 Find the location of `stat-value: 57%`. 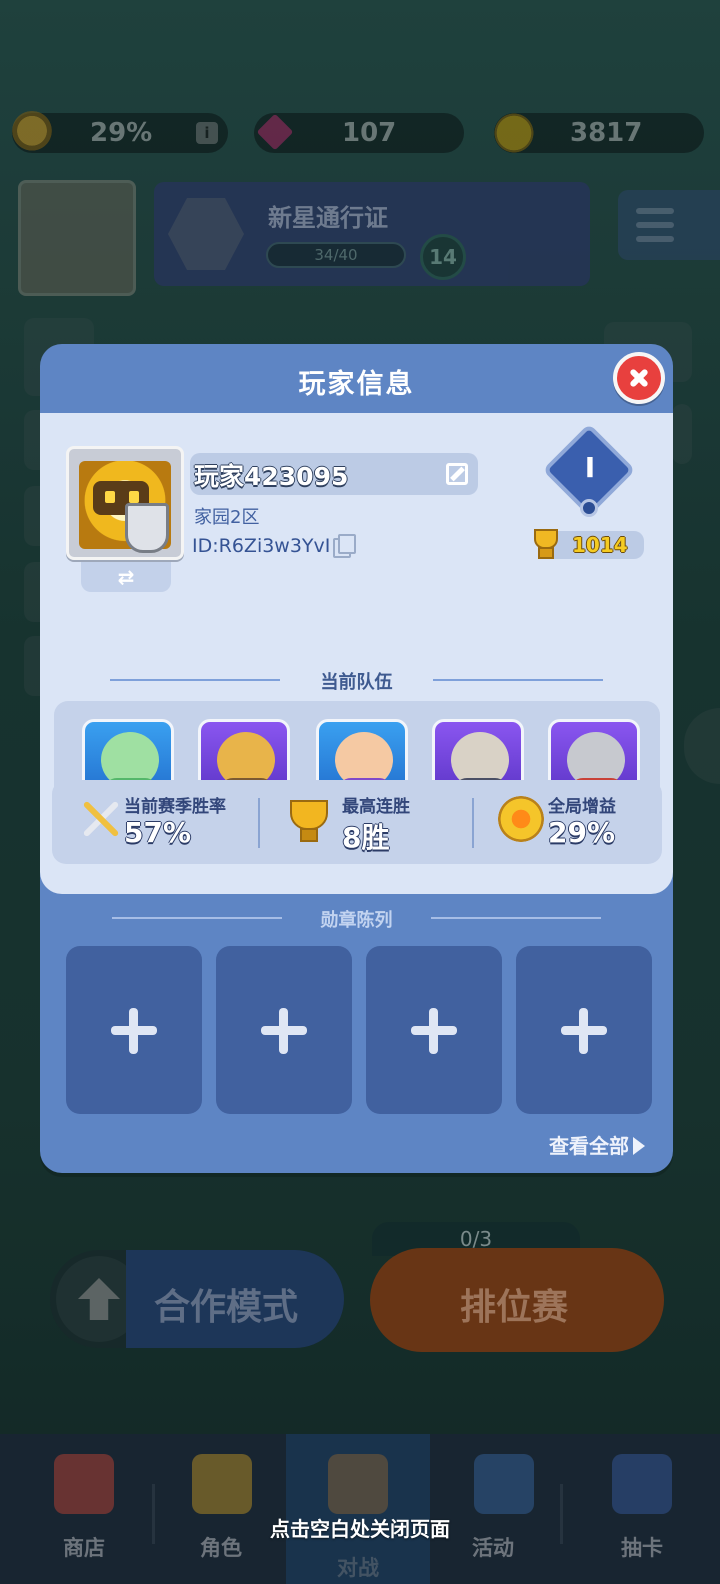

stat-value: 57% is located at coordinates (158, 832).